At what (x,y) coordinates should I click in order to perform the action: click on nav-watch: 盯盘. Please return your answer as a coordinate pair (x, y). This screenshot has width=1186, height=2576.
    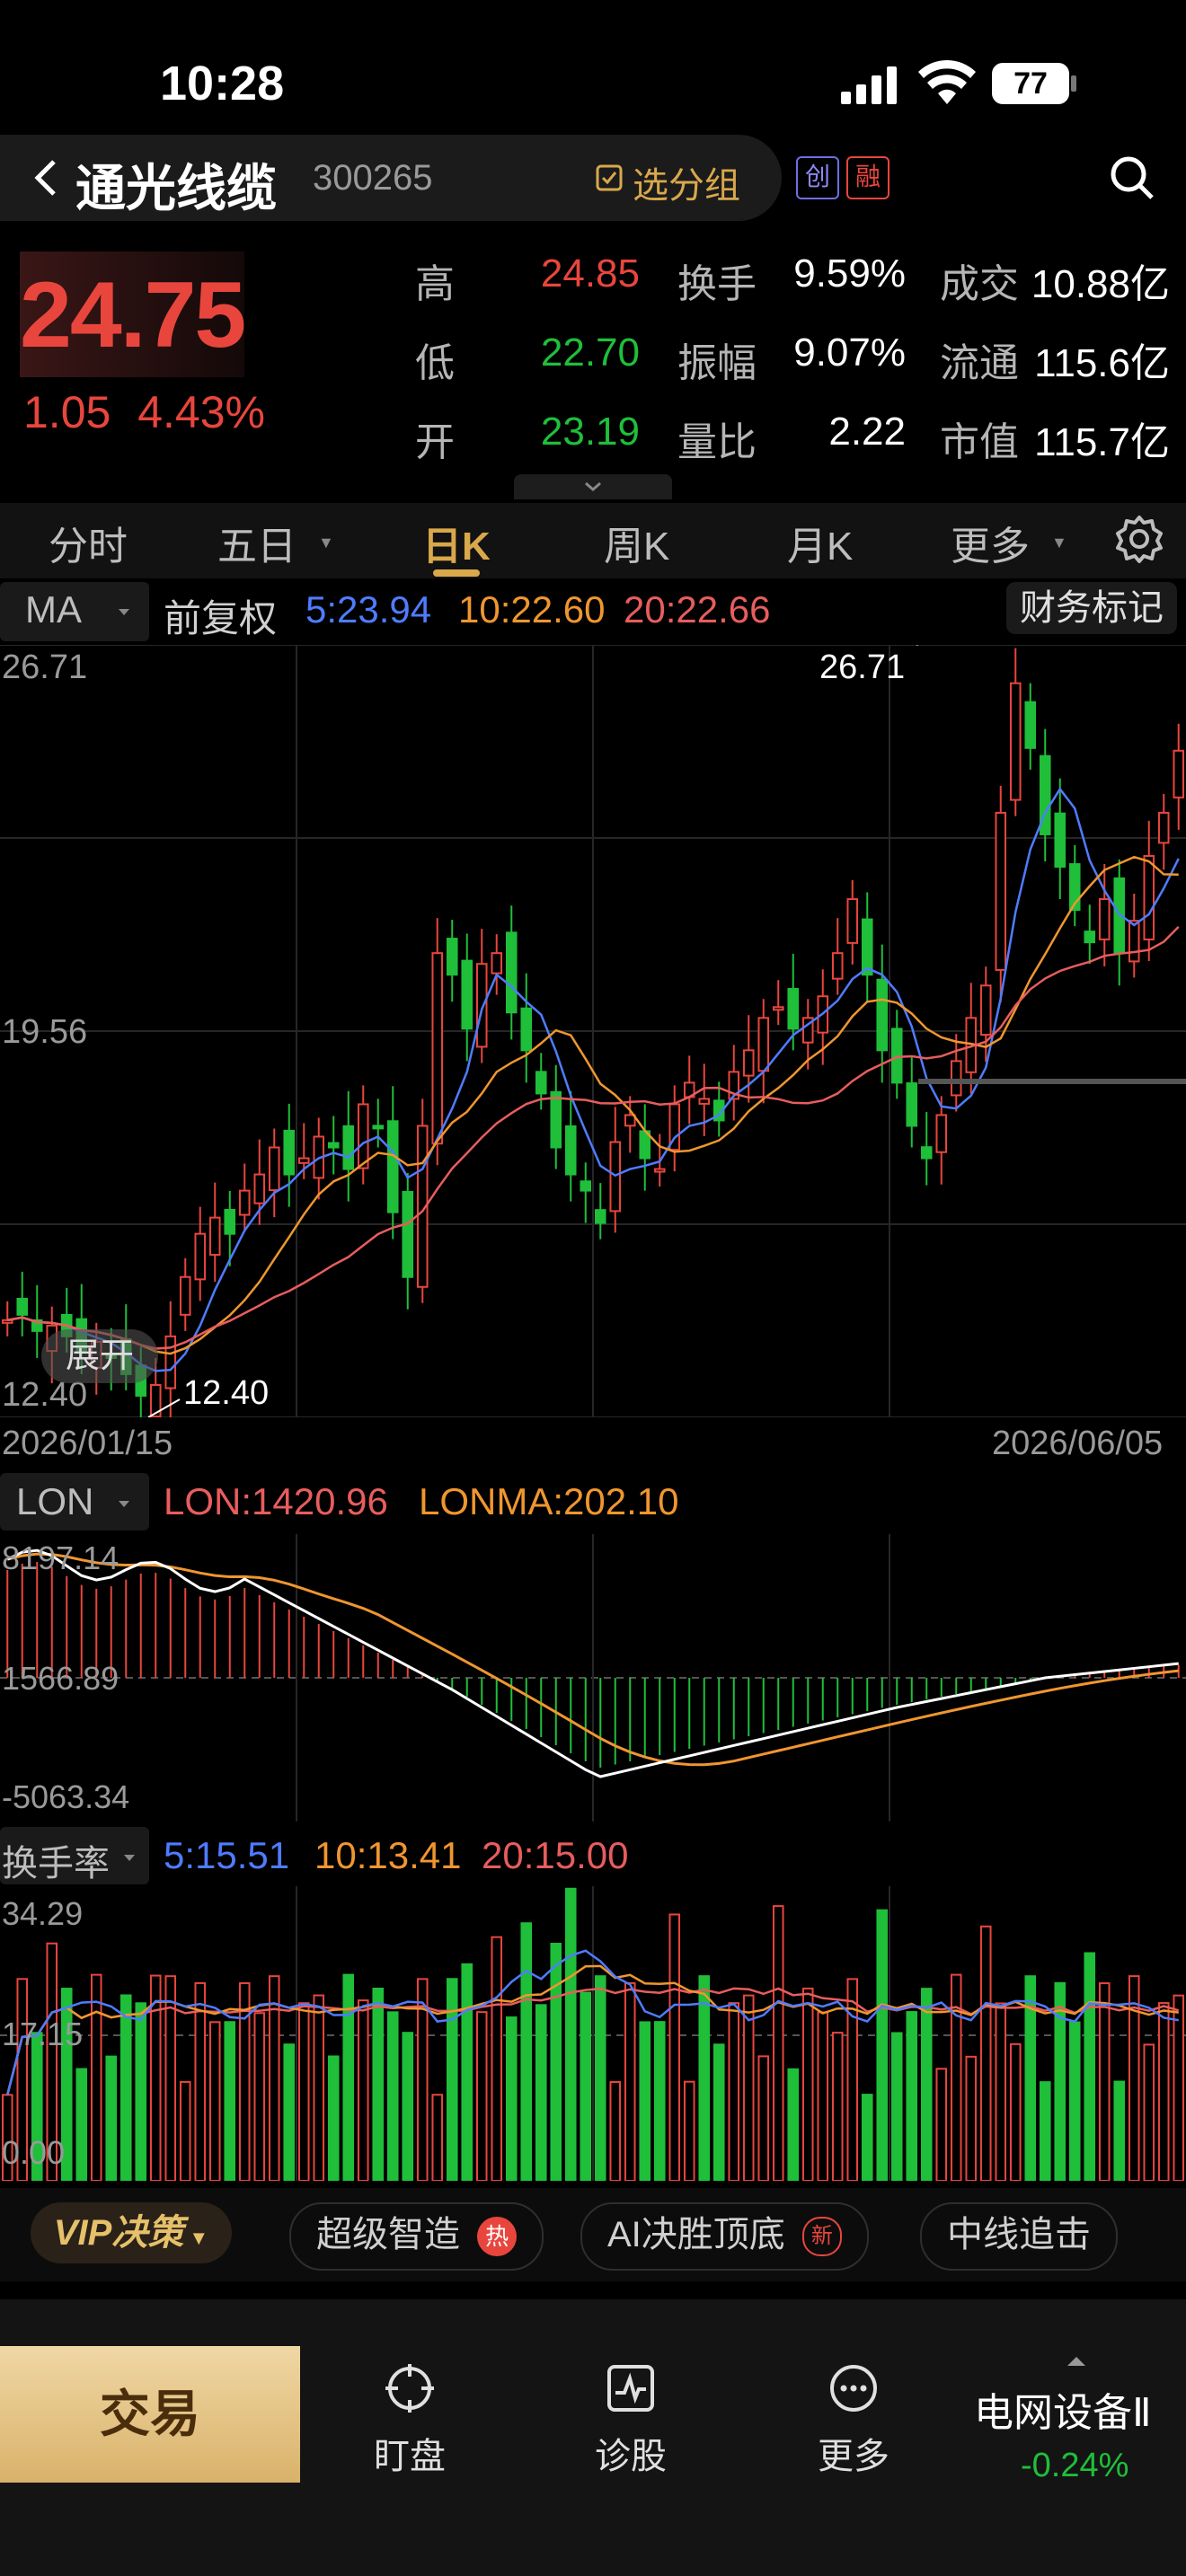
    Looking at the image, I should click on (410, 2420).